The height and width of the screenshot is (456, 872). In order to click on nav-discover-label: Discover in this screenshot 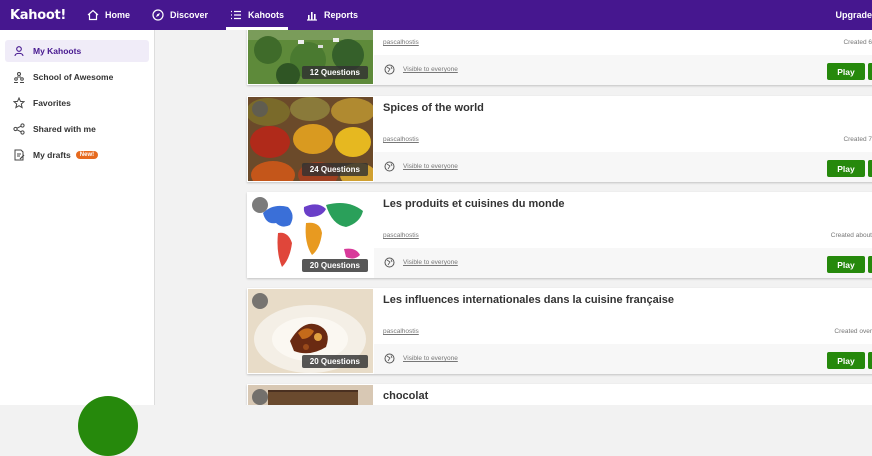, I will do `click(189, 15)`.